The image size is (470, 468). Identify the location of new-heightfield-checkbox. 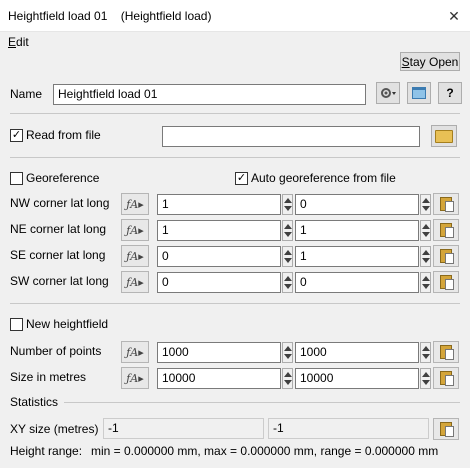
(16, 324).